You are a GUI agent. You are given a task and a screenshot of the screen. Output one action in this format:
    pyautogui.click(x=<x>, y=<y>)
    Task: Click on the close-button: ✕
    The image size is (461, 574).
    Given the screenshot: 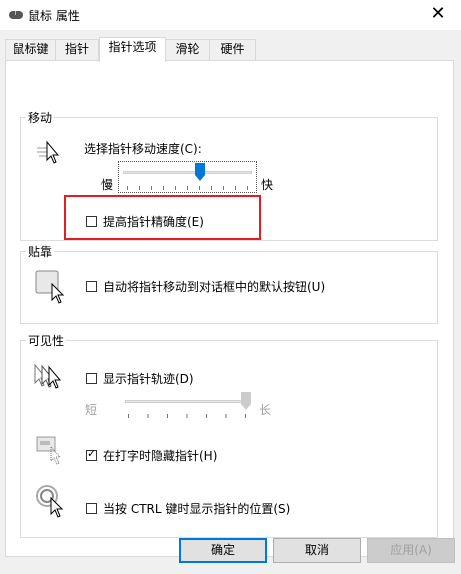 What is the action you would take?
    pyautogui.click(x=438, y=15)
    